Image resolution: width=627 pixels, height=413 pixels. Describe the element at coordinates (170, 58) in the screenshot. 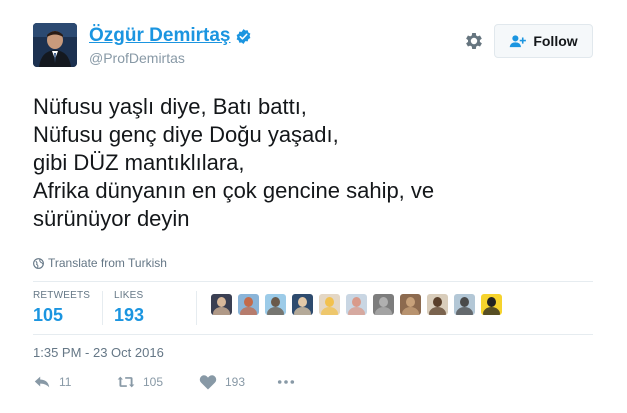

I see `author-handle: @ProfDemirtas` at that location.